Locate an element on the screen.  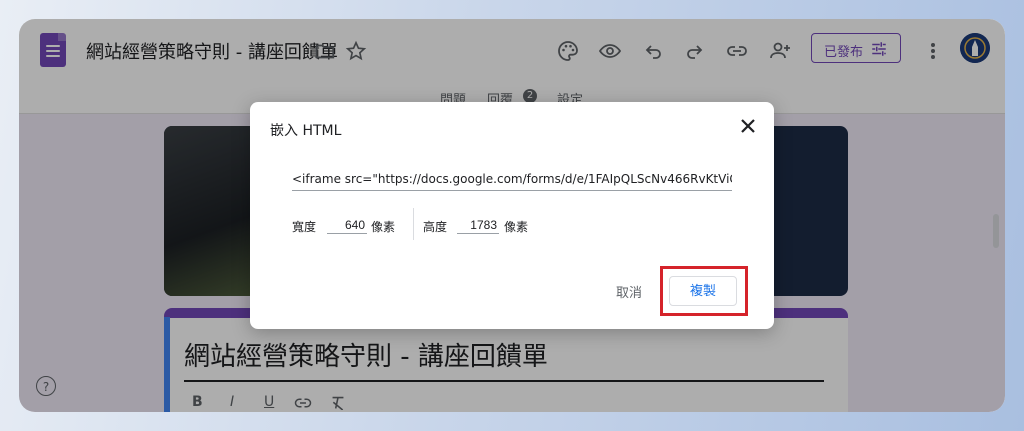
width-unit: 像素 is located at coordinates (383, 227).